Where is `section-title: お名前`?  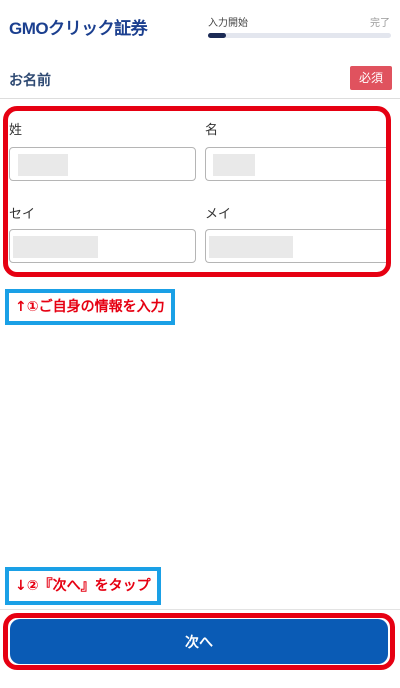 section-title: お名前 is located at coordinates (30, 81).